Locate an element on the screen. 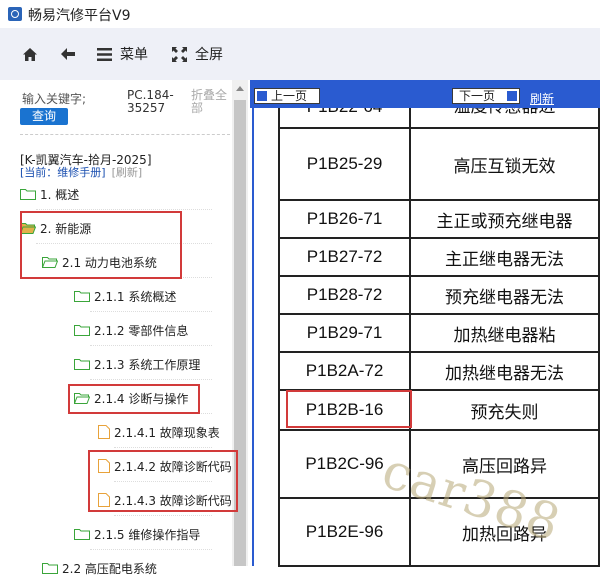  fullscreen-button: 全屏 is located at coordinates (197, 54).